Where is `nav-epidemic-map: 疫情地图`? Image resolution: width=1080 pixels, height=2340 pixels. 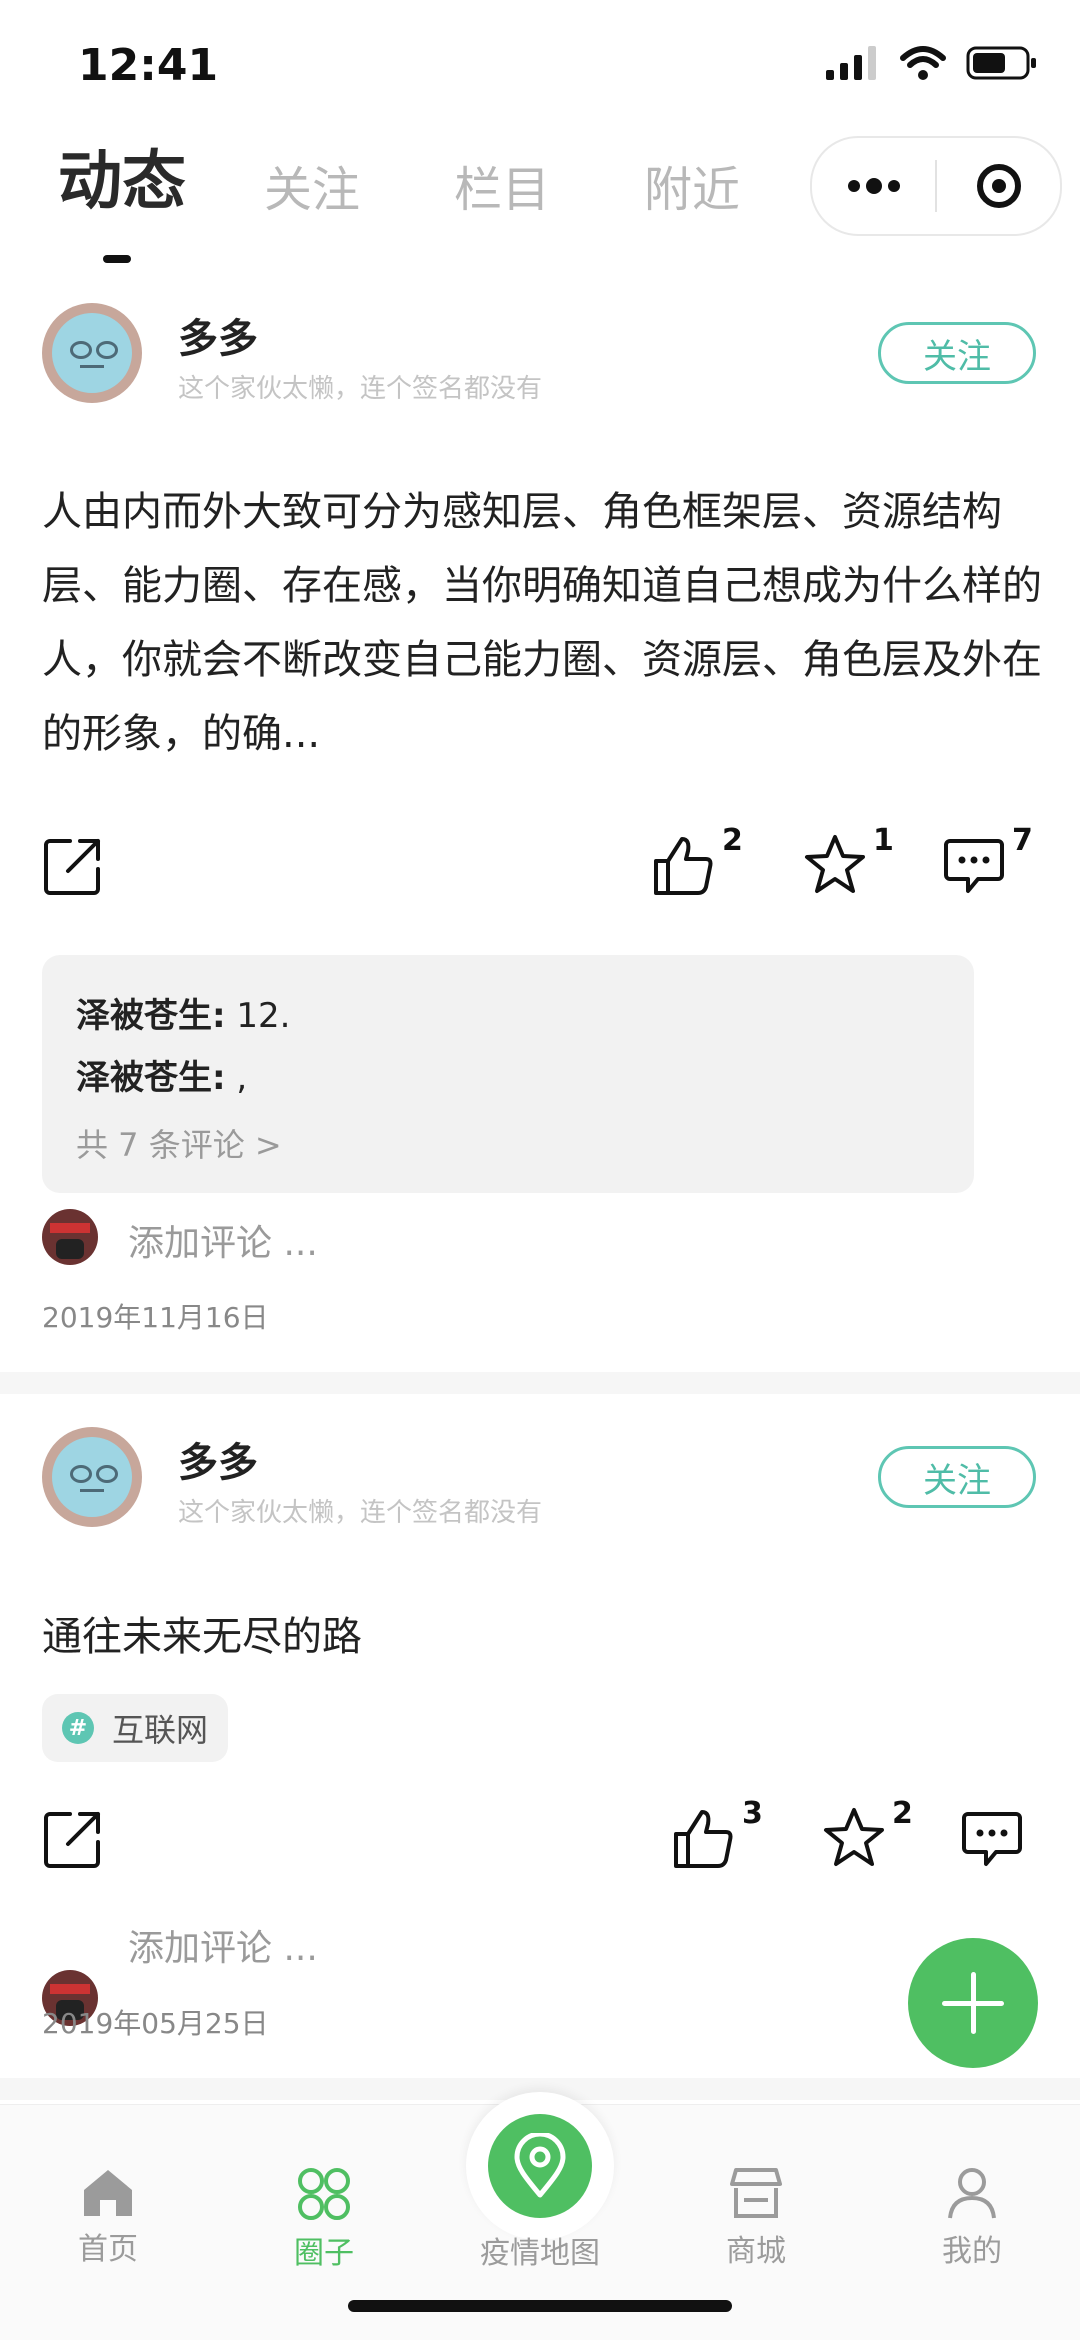
nav-epidemic-map: 疫情地图 is located at coordinates (540, 2247).